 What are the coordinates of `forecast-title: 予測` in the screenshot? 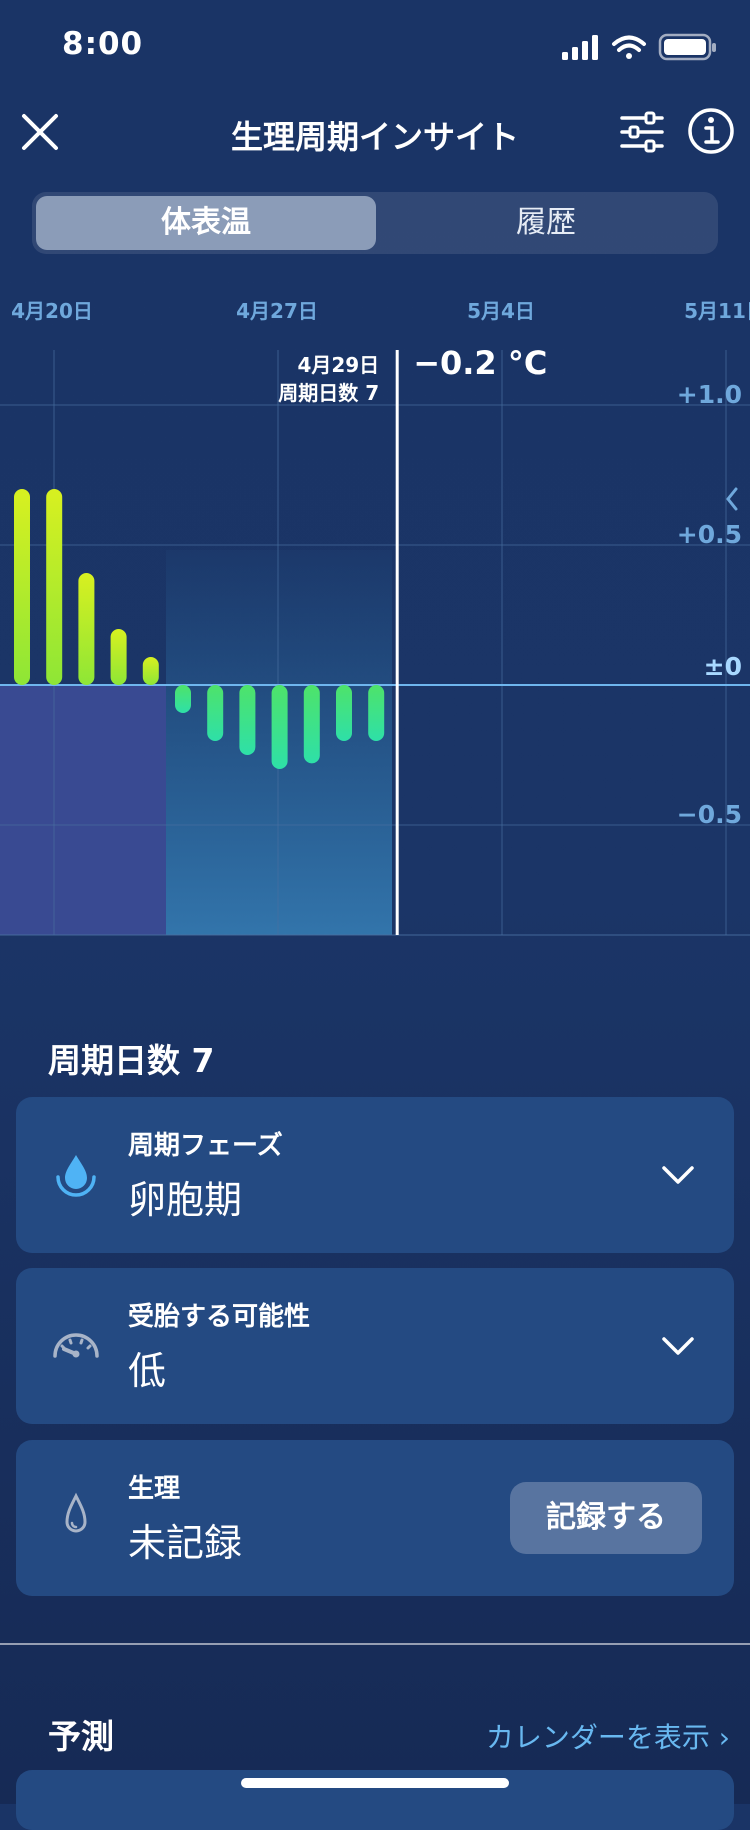 It's located at (81, 1736).